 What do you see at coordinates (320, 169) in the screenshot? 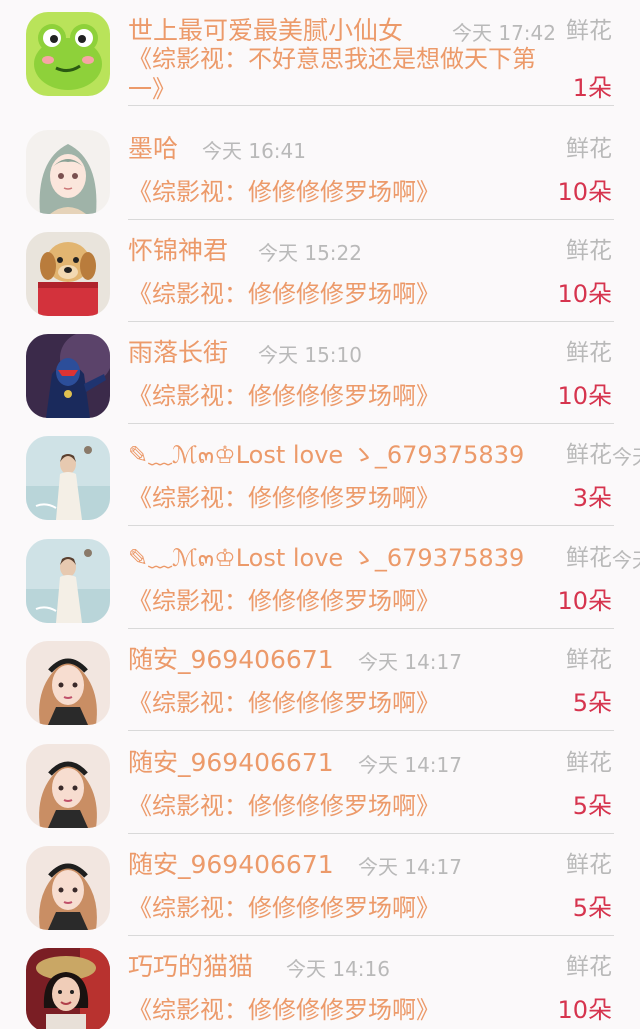
I see `list-item: 墨哈 今天 16:41 鲜花 《综影视：修修修修罗场啊》 10朵` at bounding box center [320, 169].